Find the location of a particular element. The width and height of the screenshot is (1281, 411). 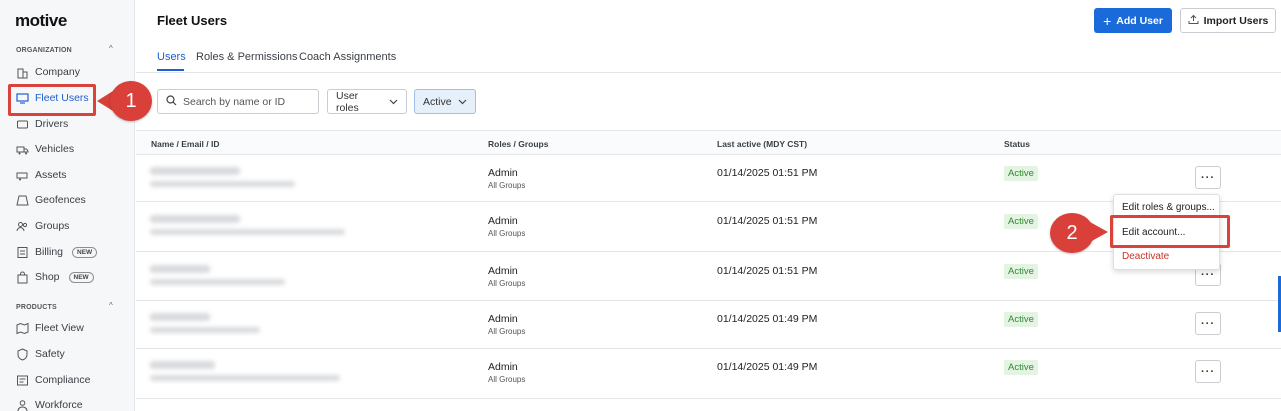

column-header-roles: Roles / Groups is located at coordinates (518, 144).